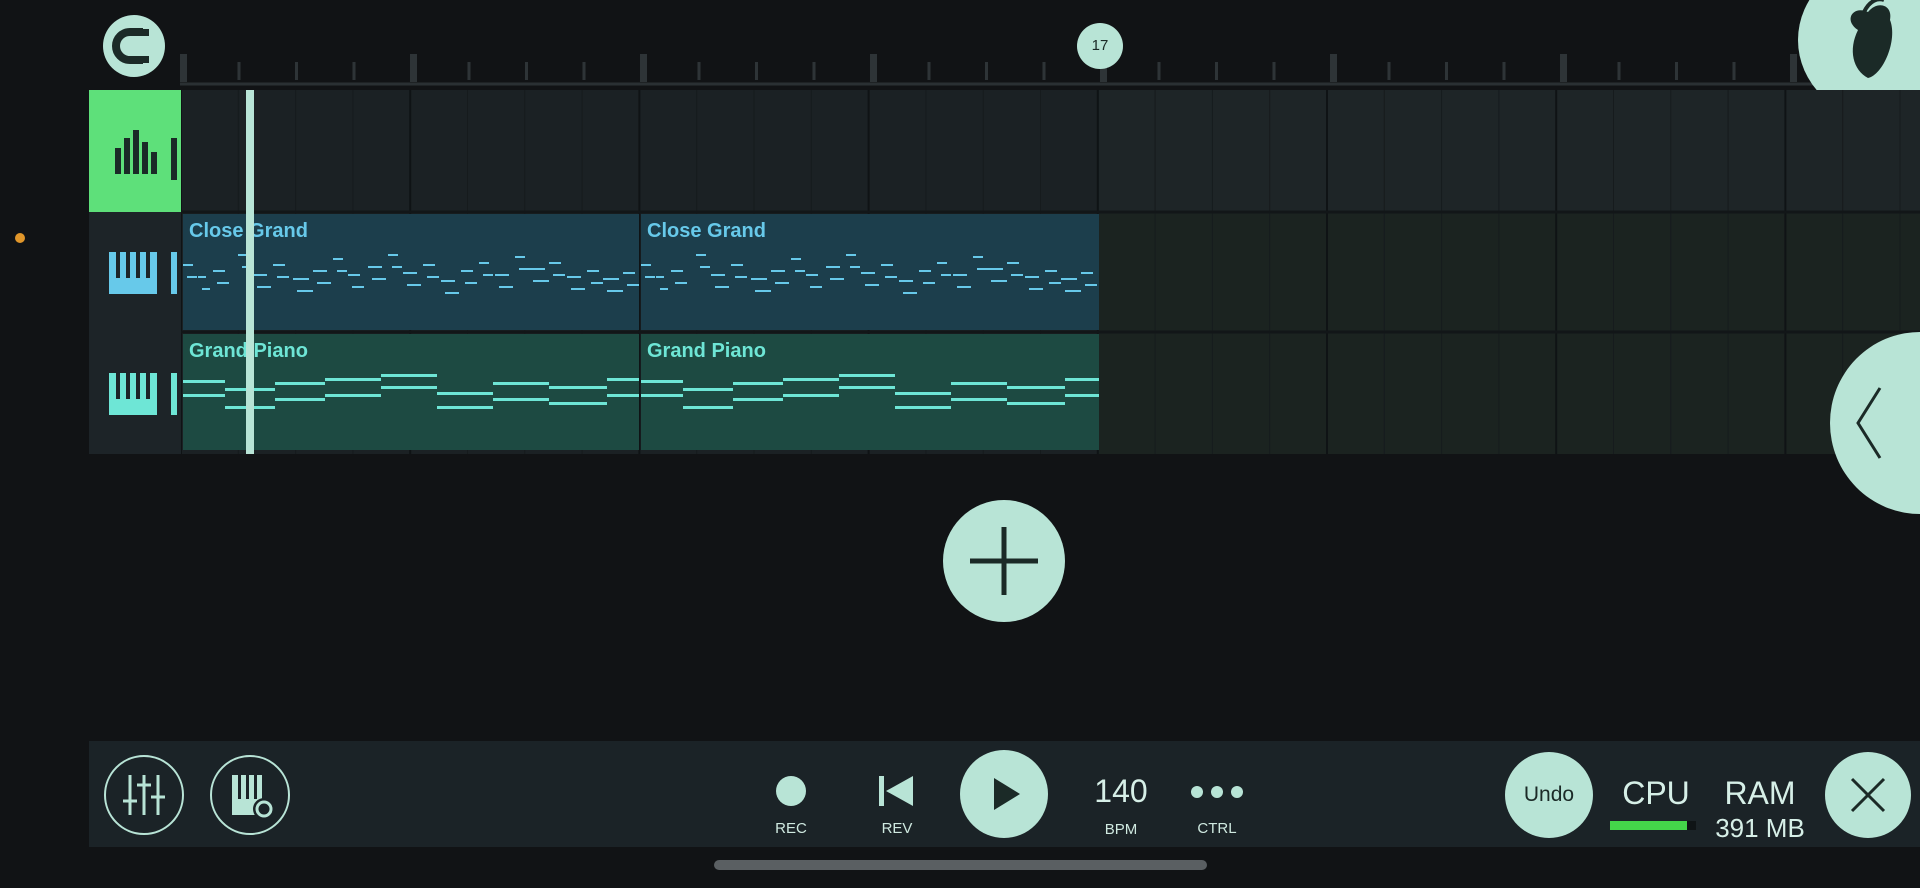 Image resolution: width=1920 pixels, height=888 pixels. What do you see at coordinates (897, 828) in the screenshot?
I see `rev-label: REV` at bounding box center [897, 828].